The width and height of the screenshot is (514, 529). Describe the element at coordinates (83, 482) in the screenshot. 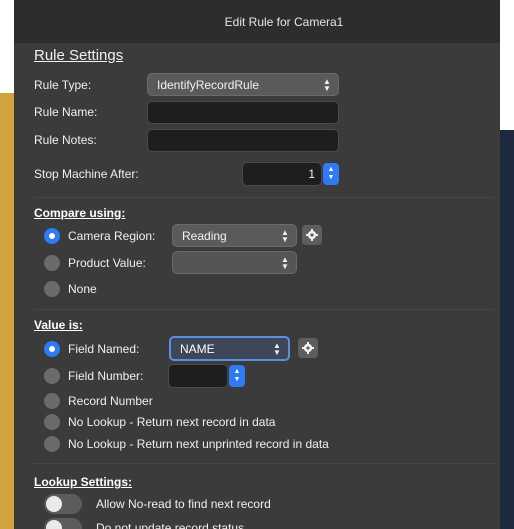

I see `lookup-settings-heading: Lookup Settings:` at that location.